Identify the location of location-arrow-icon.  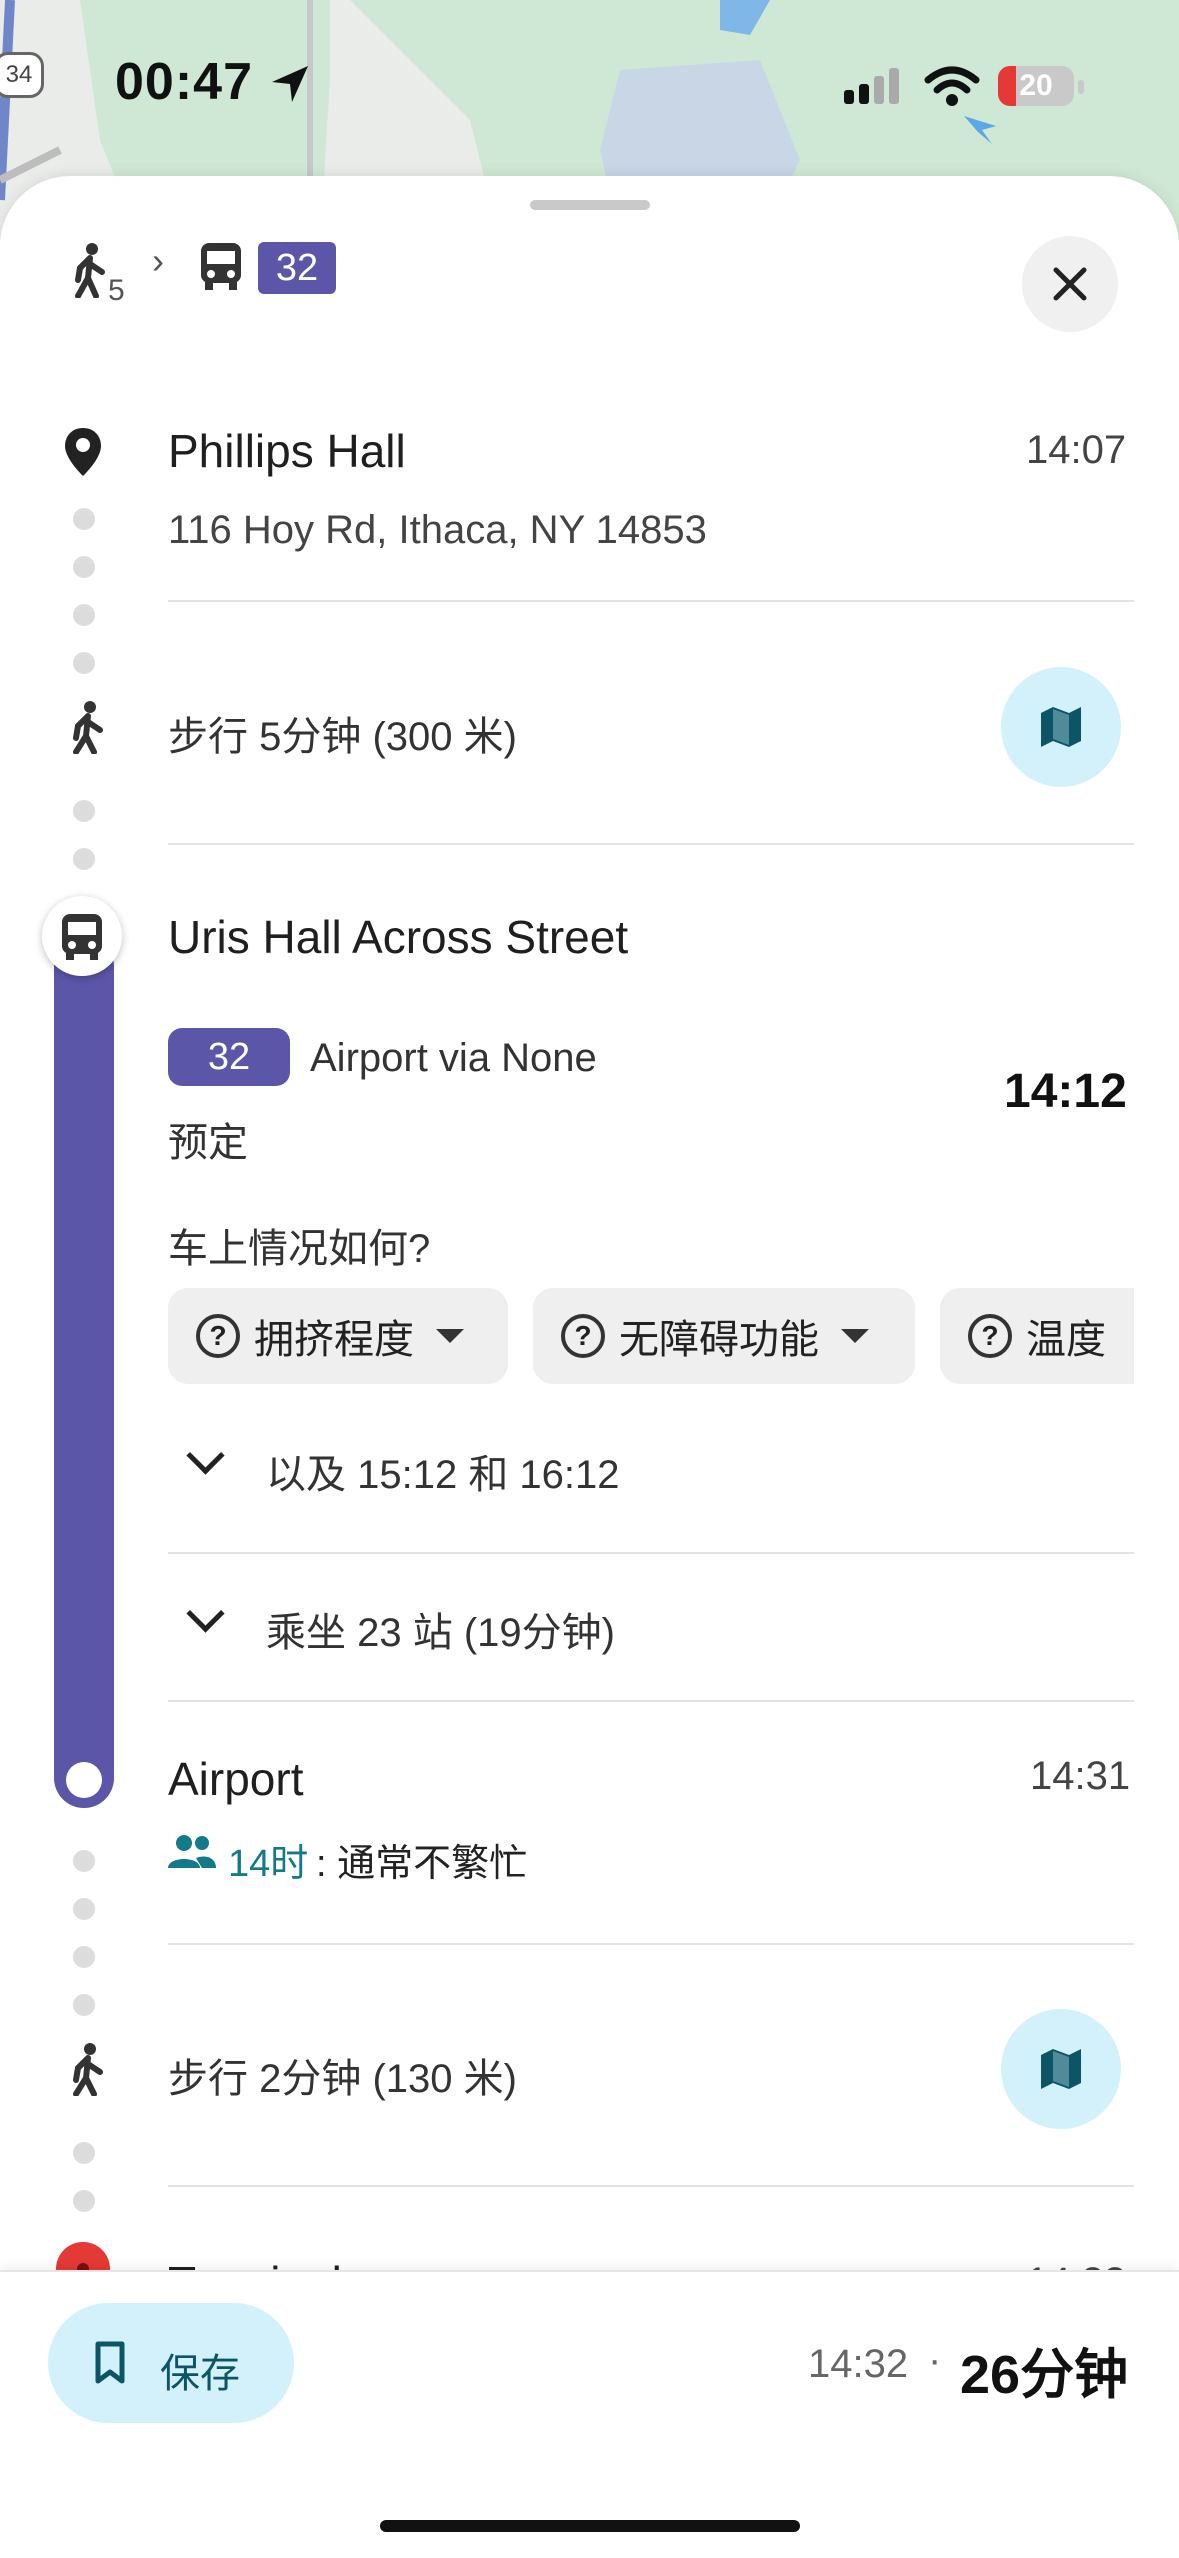
(290, 84).